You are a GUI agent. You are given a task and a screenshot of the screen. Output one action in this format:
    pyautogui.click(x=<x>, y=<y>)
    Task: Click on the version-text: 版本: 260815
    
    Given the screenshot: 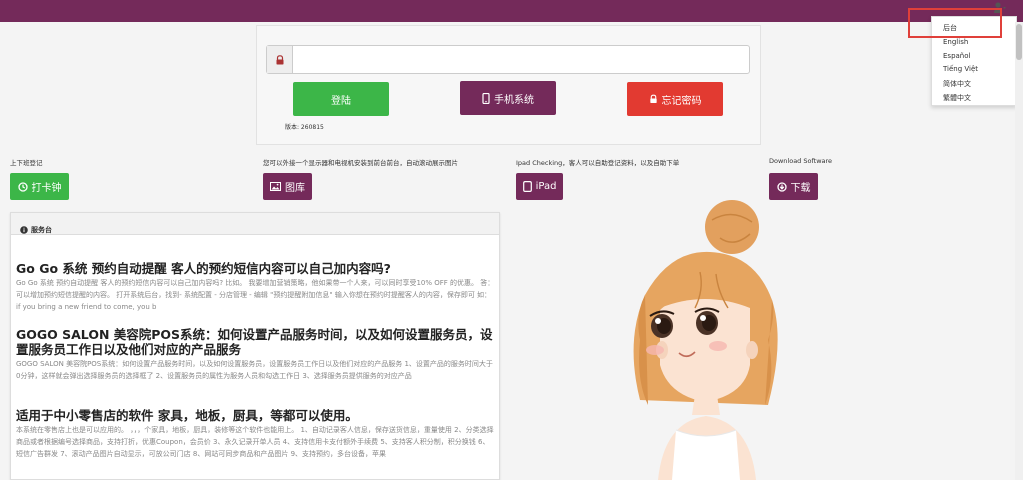 What is the action you would take?
    pyautogui.click(x=304, y=127)
    